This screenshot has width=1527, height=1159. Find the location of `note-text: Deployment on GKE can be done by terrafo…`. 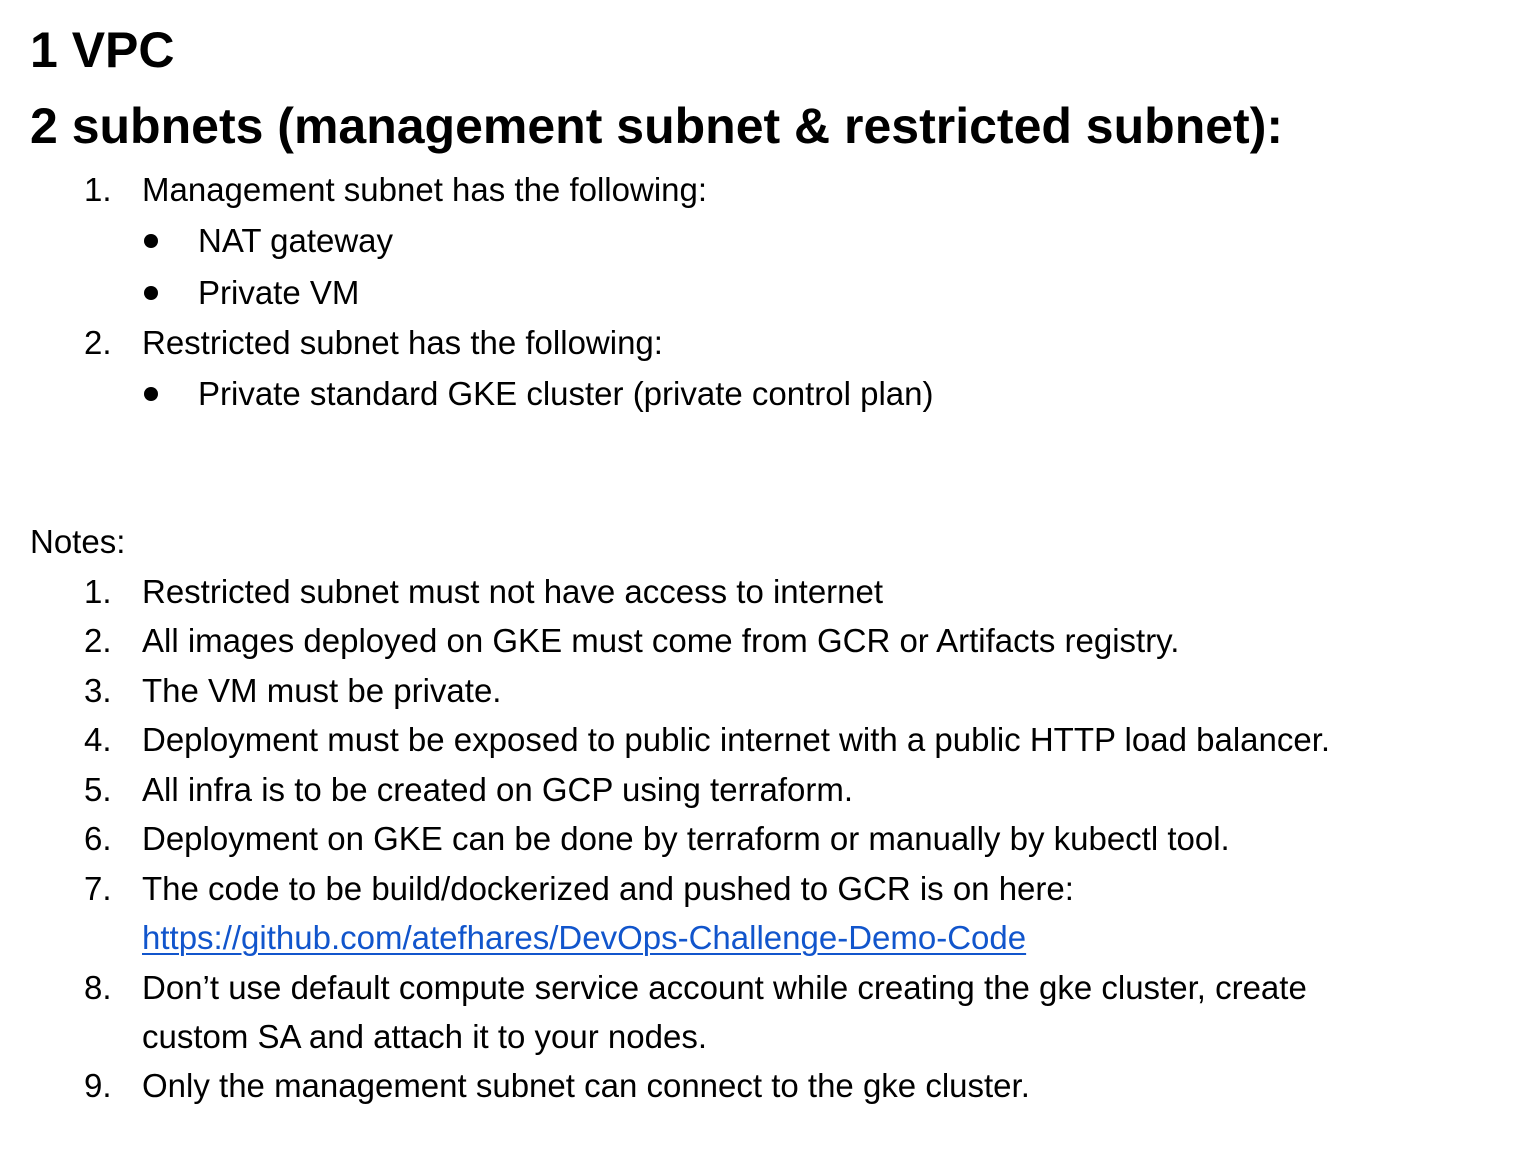

note-text: Deployment on GKE can be done by terrafo… is located at coordinates (686, 838).